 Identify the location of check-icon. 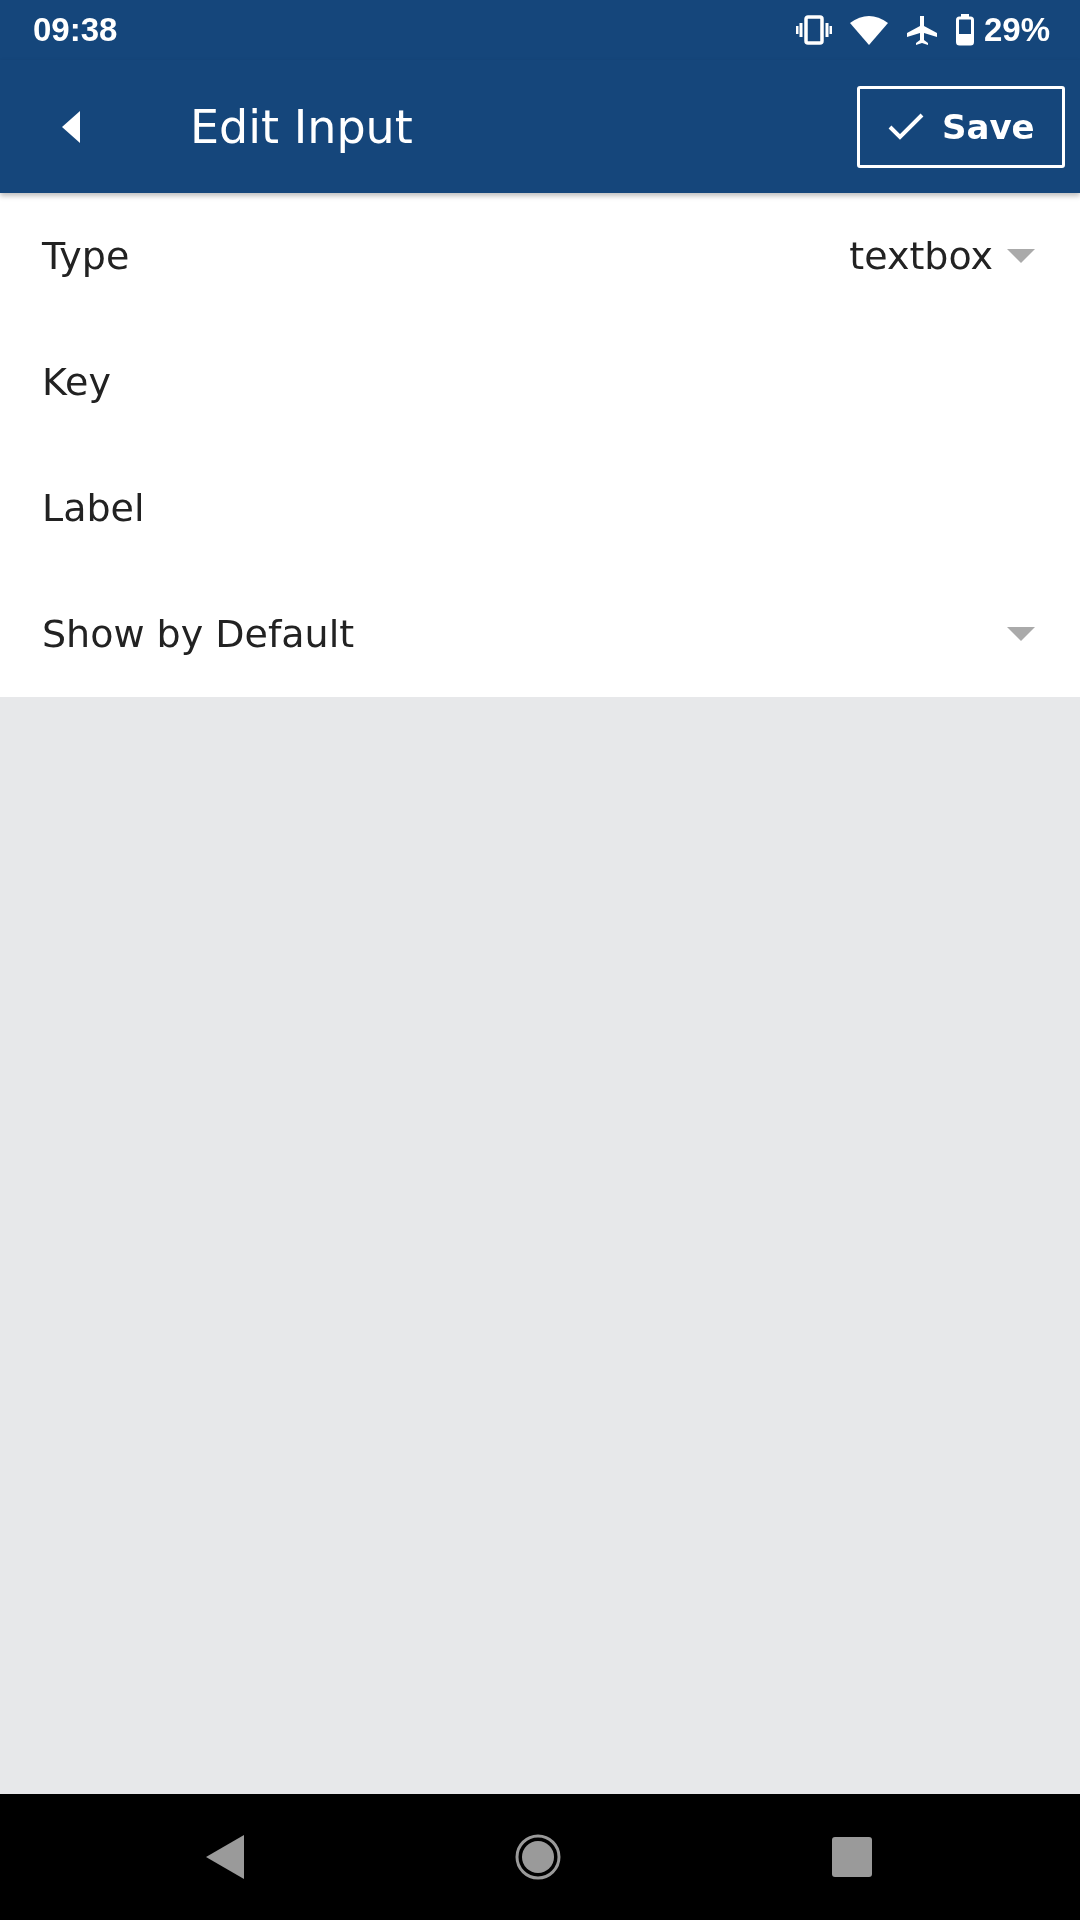
(906, 126).